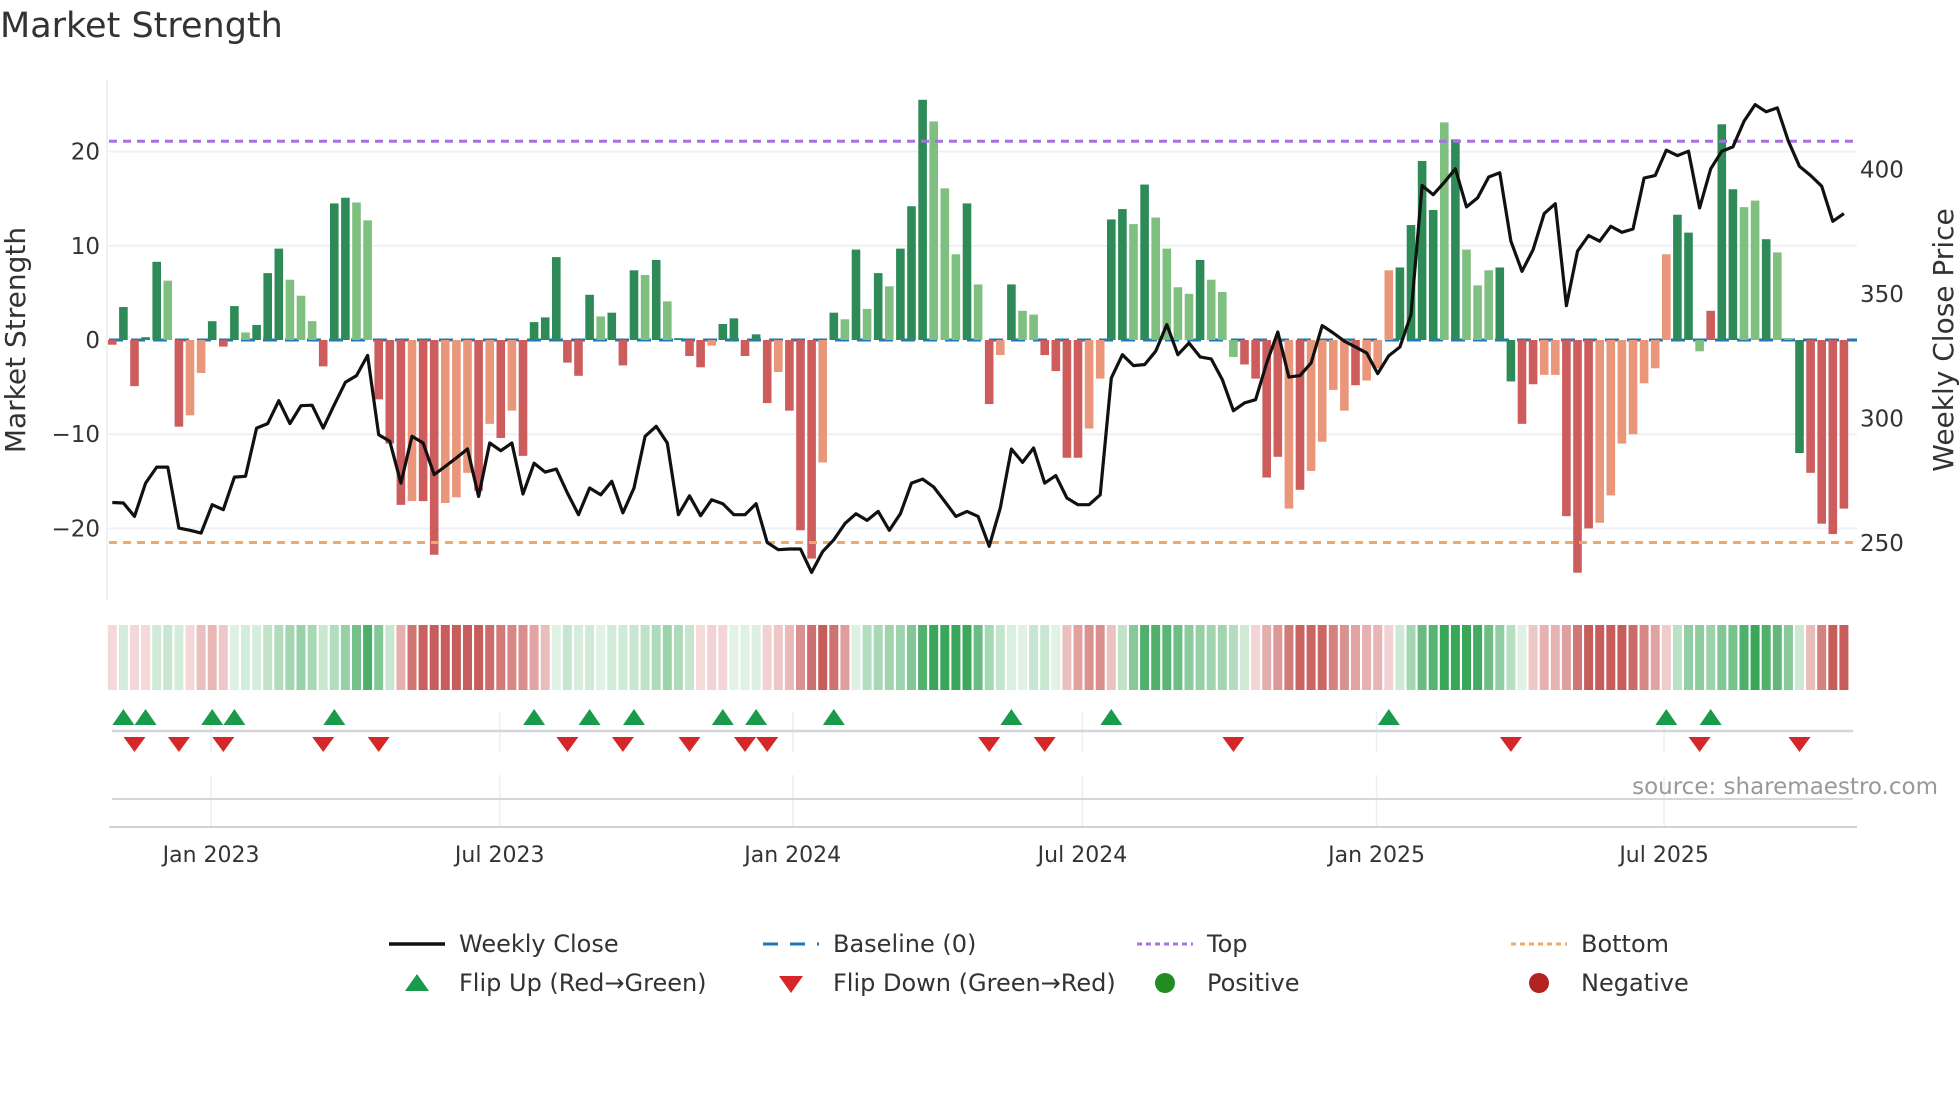 The height and width of the screenshot is (1102, 1960). Describe the element at coordinates (417, 944) in the screenshot. I see `solid-line-icon` at that location.